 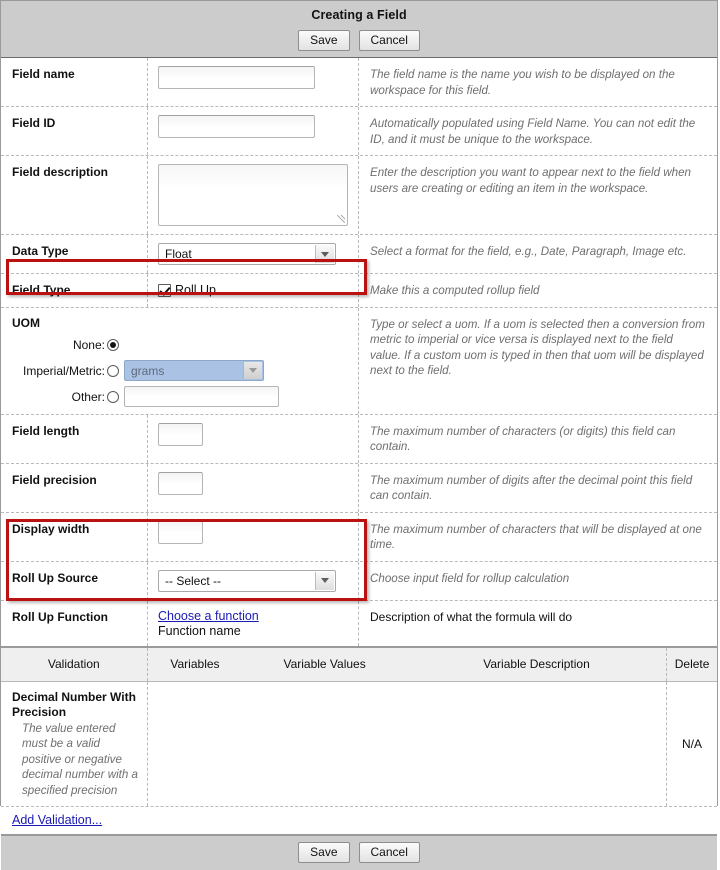 What do you see at coordinates (471, 616) in the screenshot?
I see `rollup-function-help: Description of what the formula will do` at bounding box center [471, 616].